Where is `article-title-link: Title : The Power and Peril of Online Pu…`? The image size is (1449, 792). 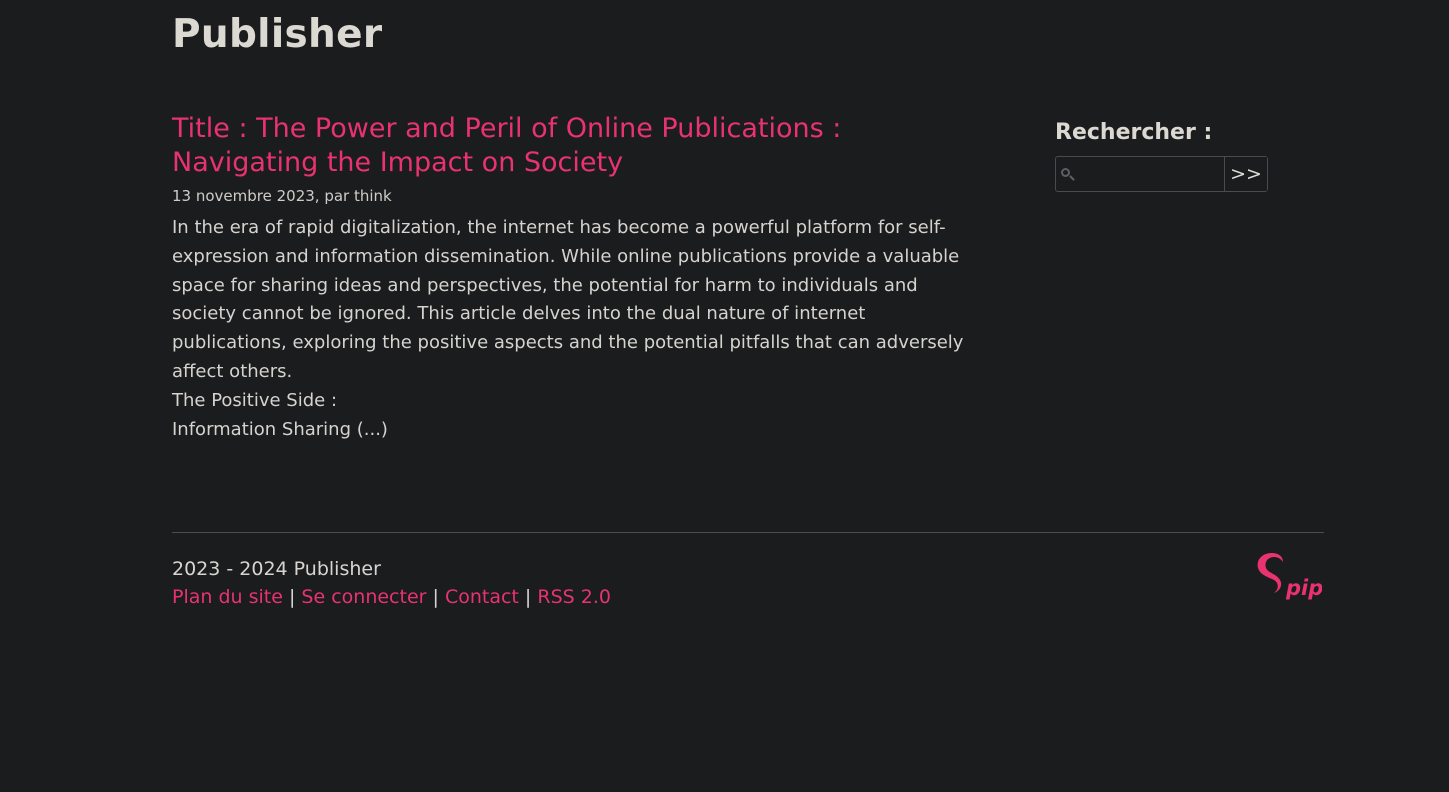
article-title-link: Title : The Power and Peril of Online Pu… is located at coordinates (572, 146).